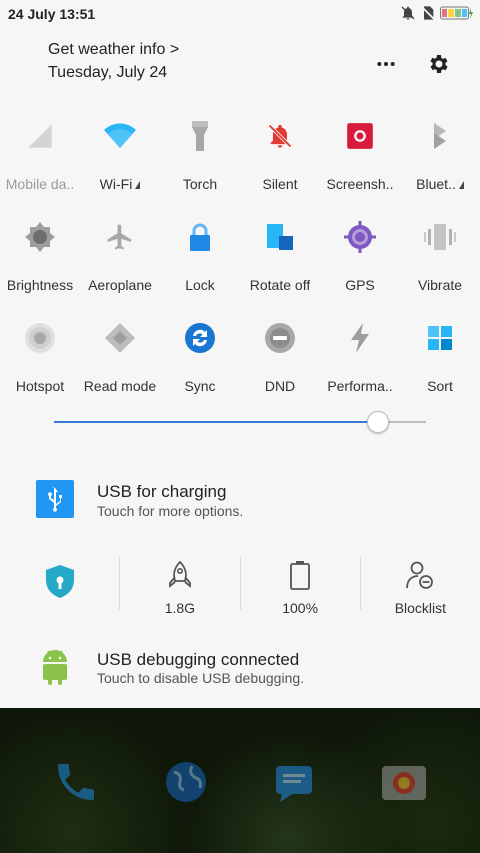 The image size is (480, 853). What do you see at coordinates (440, 136) in the screenshot?
I see `bluetooth-icon` at bounding box center [440, 136].